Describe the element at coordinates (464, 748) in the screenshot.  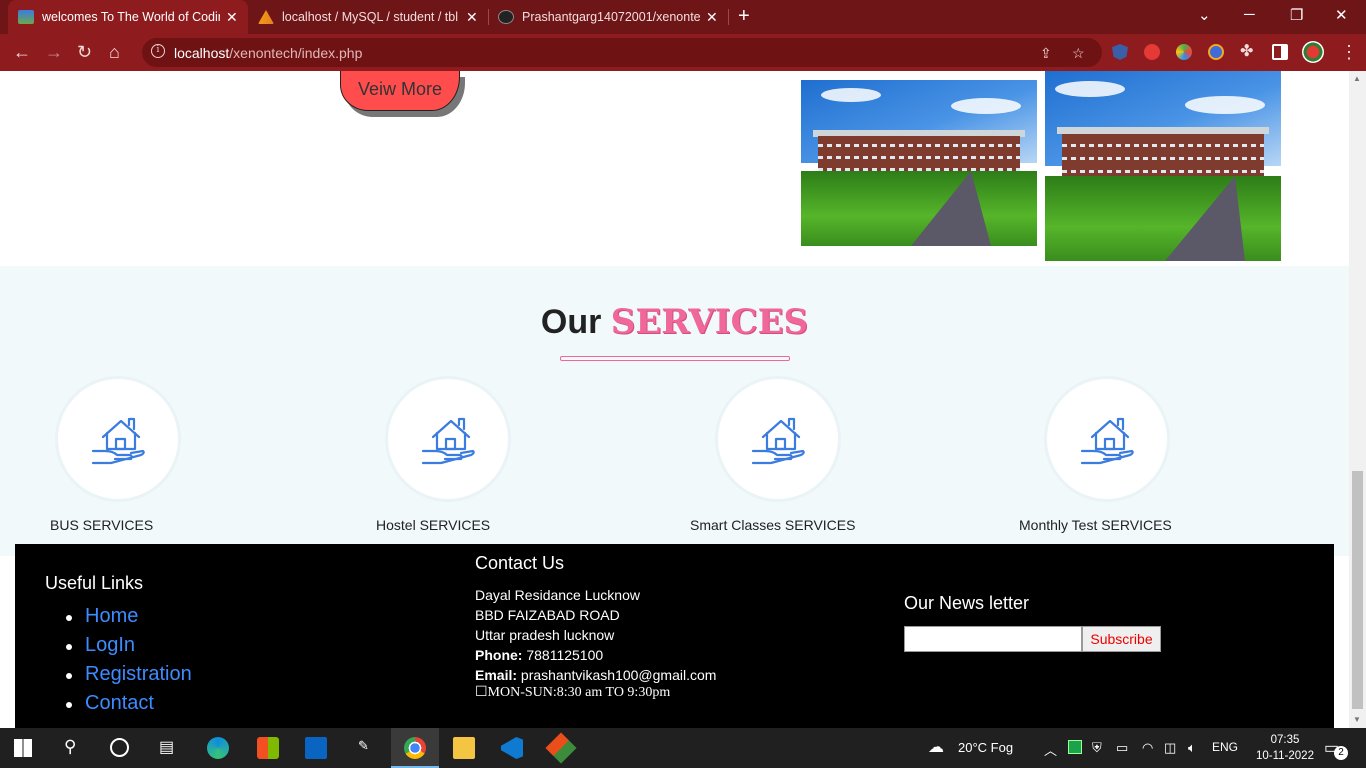
I see `file-explorer-icon` at that location.